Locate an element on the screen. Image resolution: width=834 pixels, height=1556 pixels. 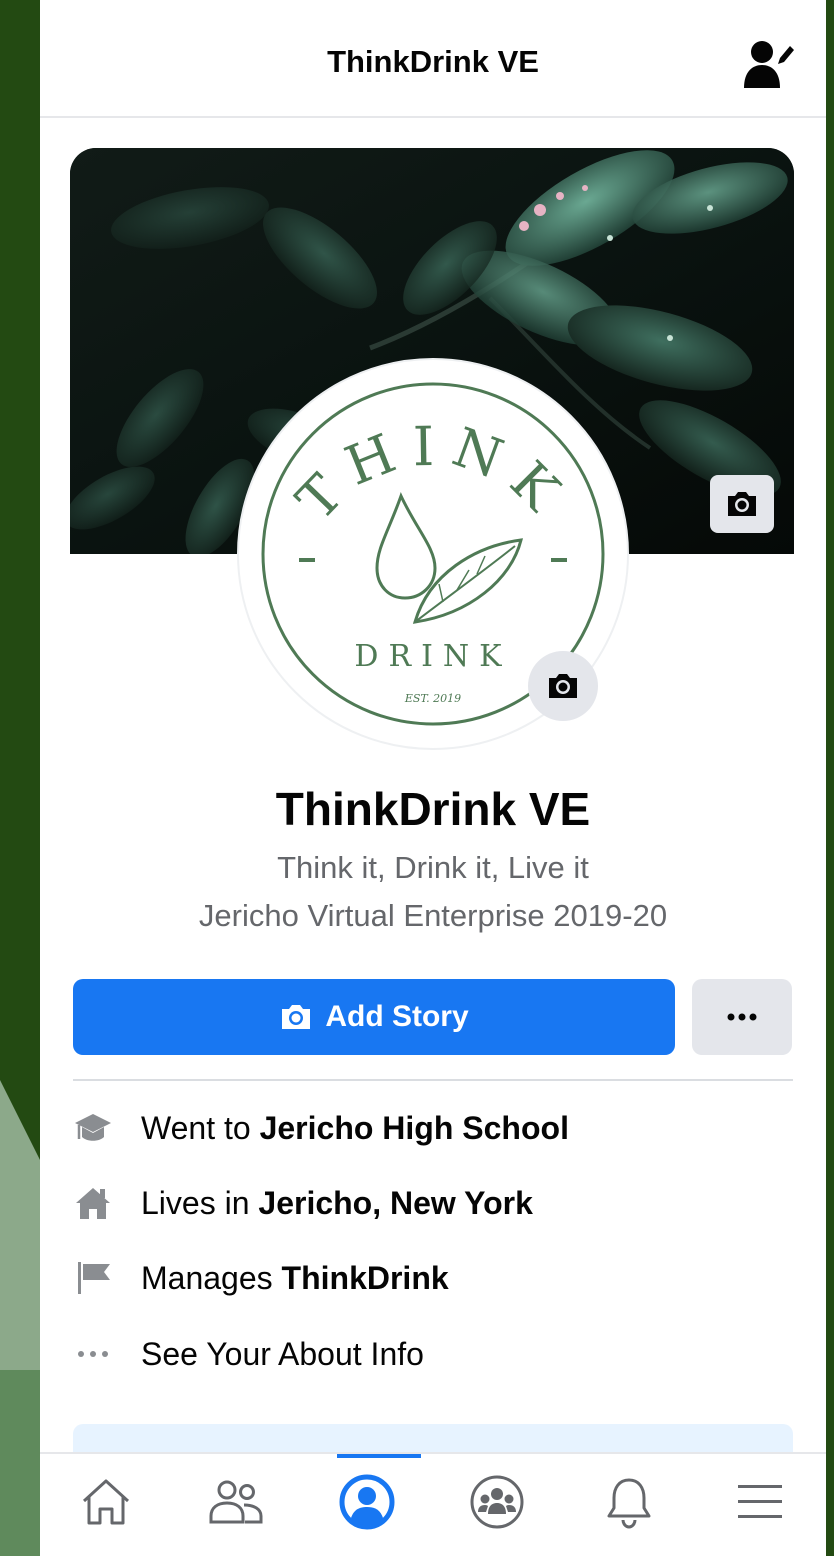
profile-icon is located at coordinates (367, 1502).